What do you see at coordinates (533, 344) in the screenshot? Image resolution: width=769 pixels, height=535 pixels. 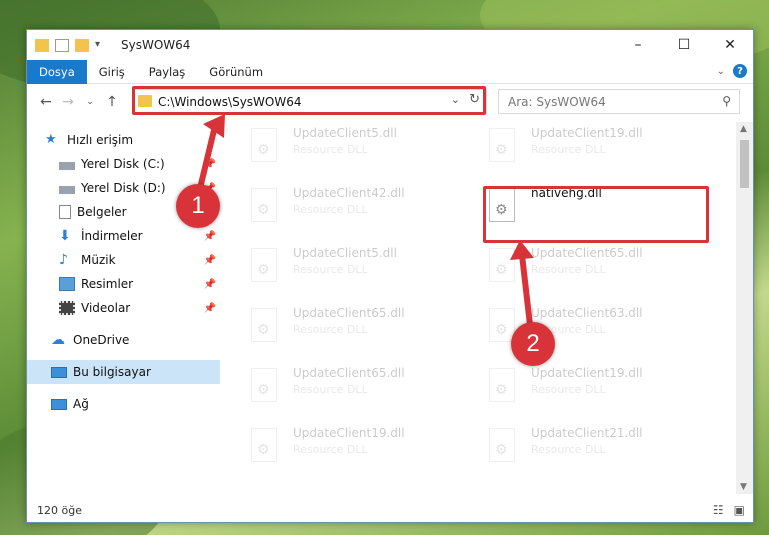 I see `step-badge-2: 2` at bounding box center [533, 344].